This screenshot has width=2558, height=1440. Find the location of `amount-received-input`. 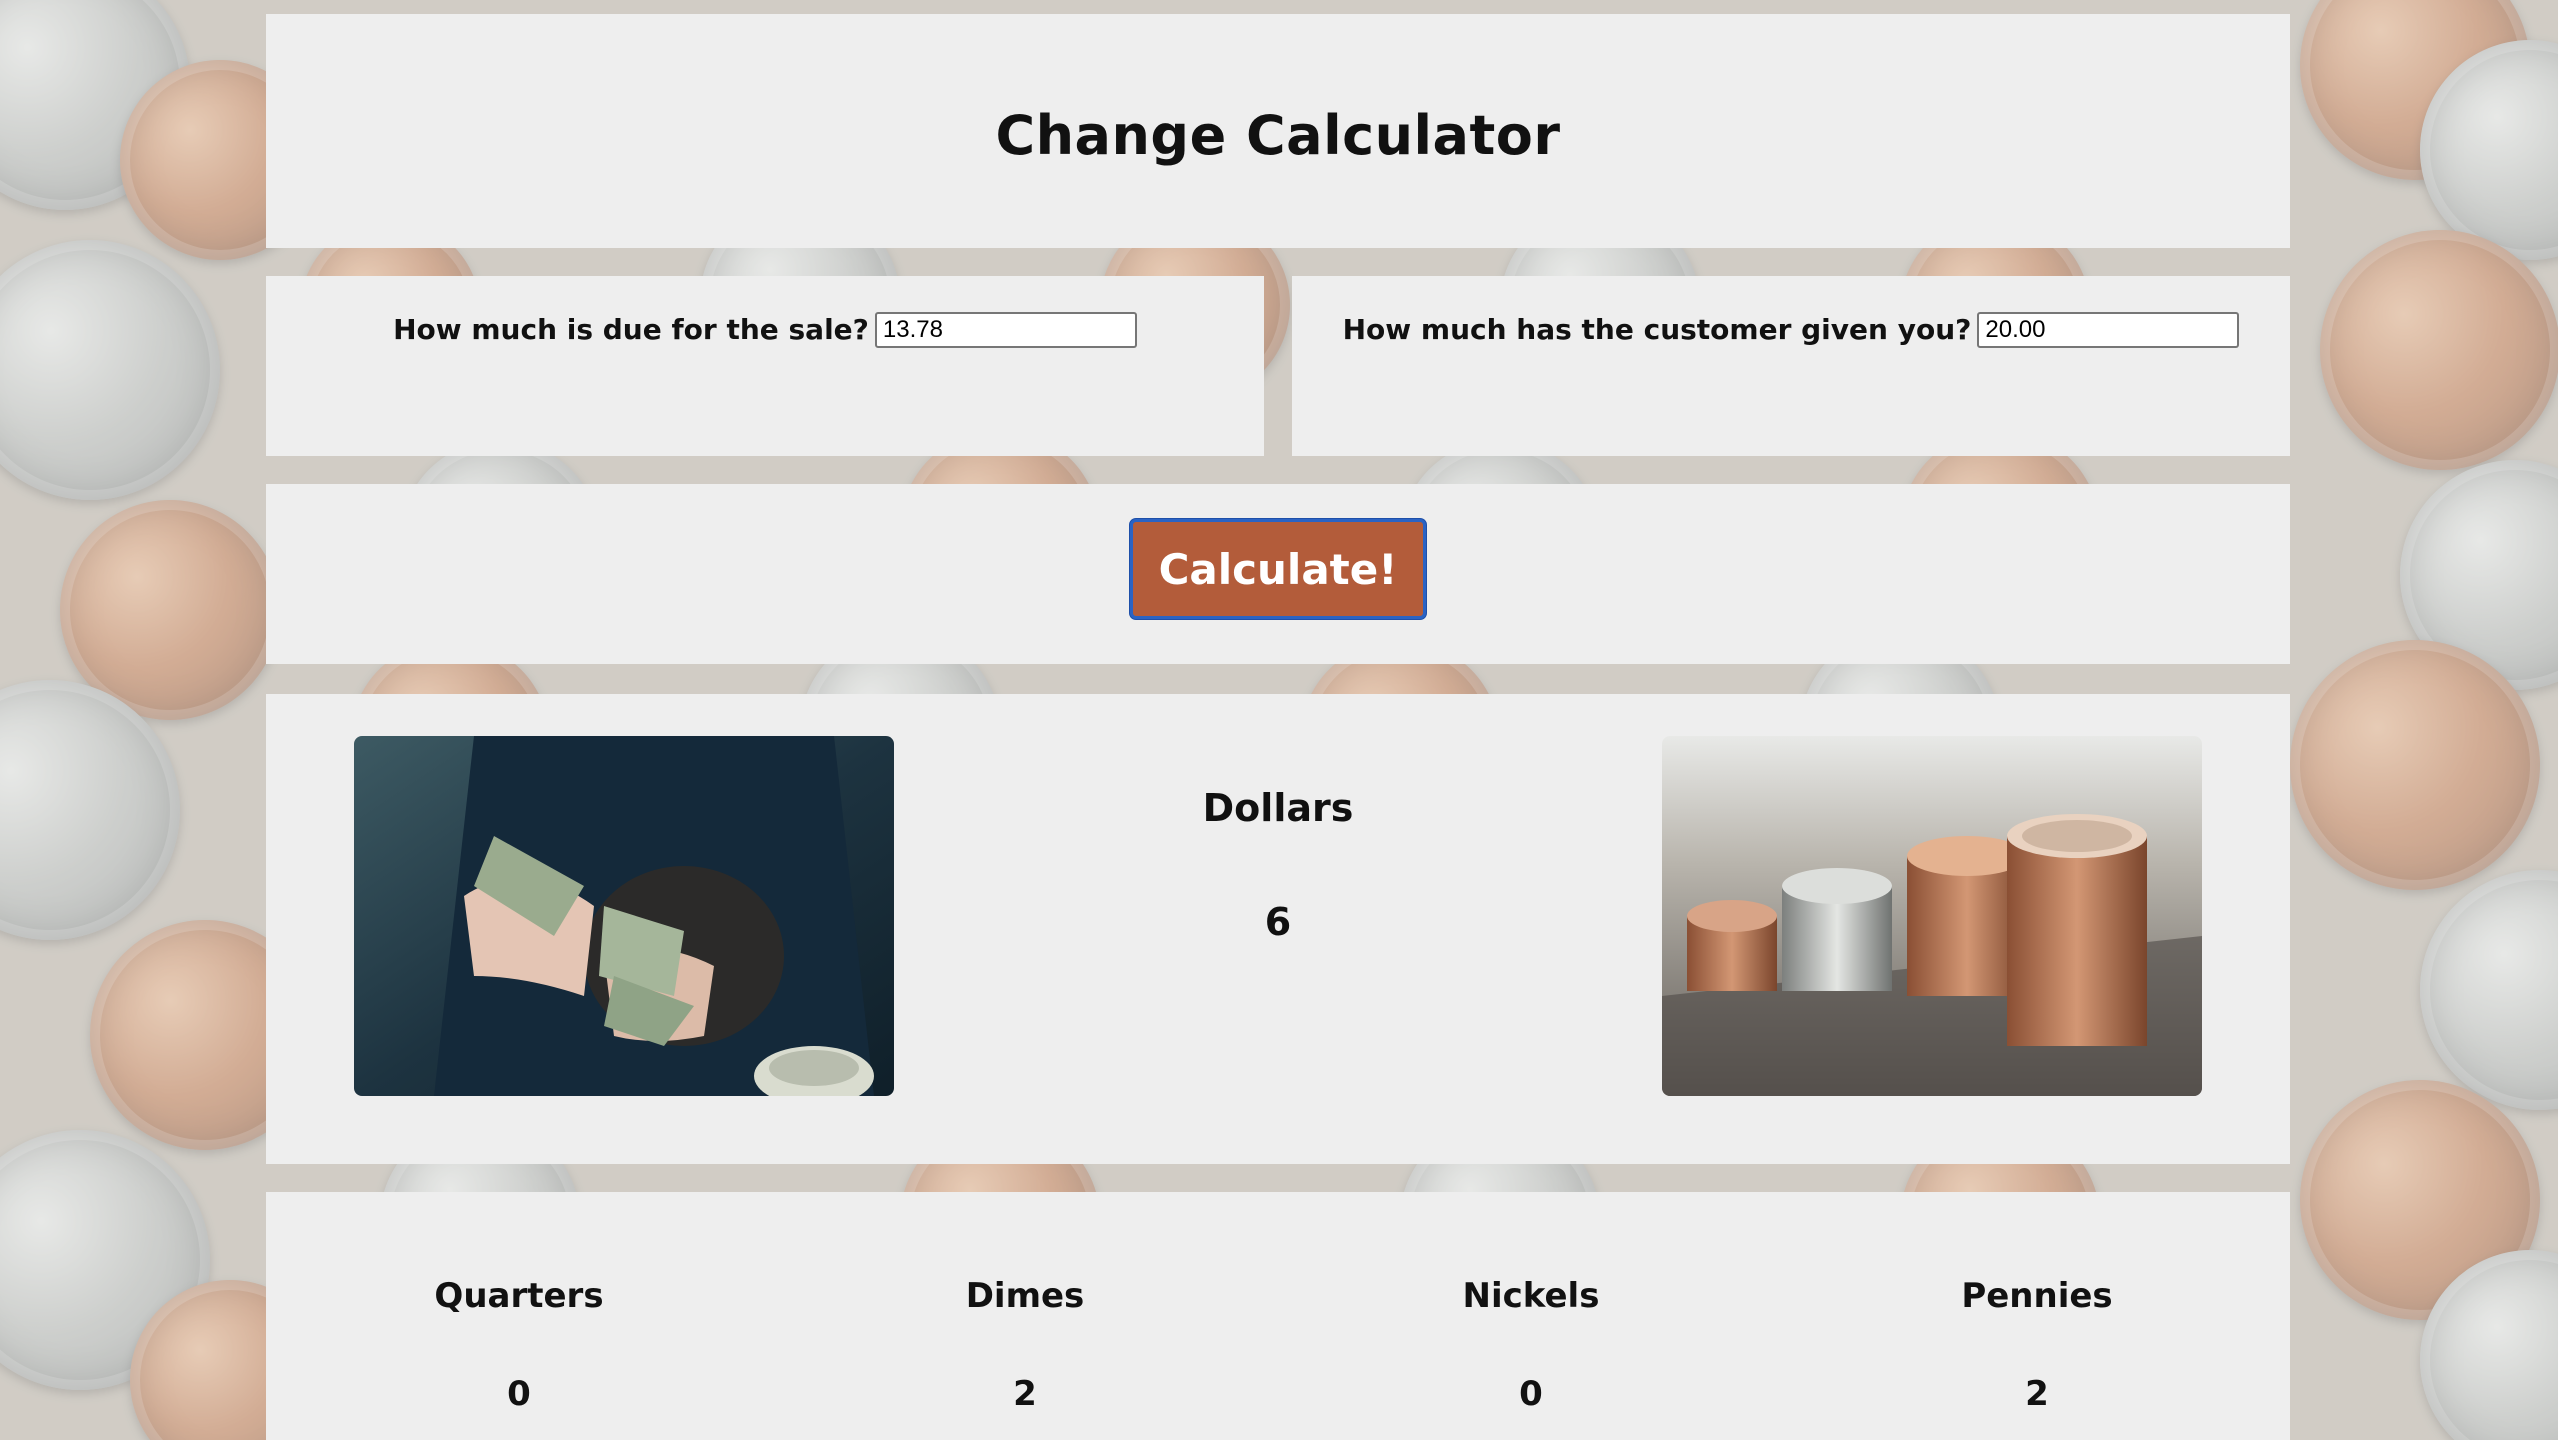

amount-received-input is located at coordinates (2108, 330).